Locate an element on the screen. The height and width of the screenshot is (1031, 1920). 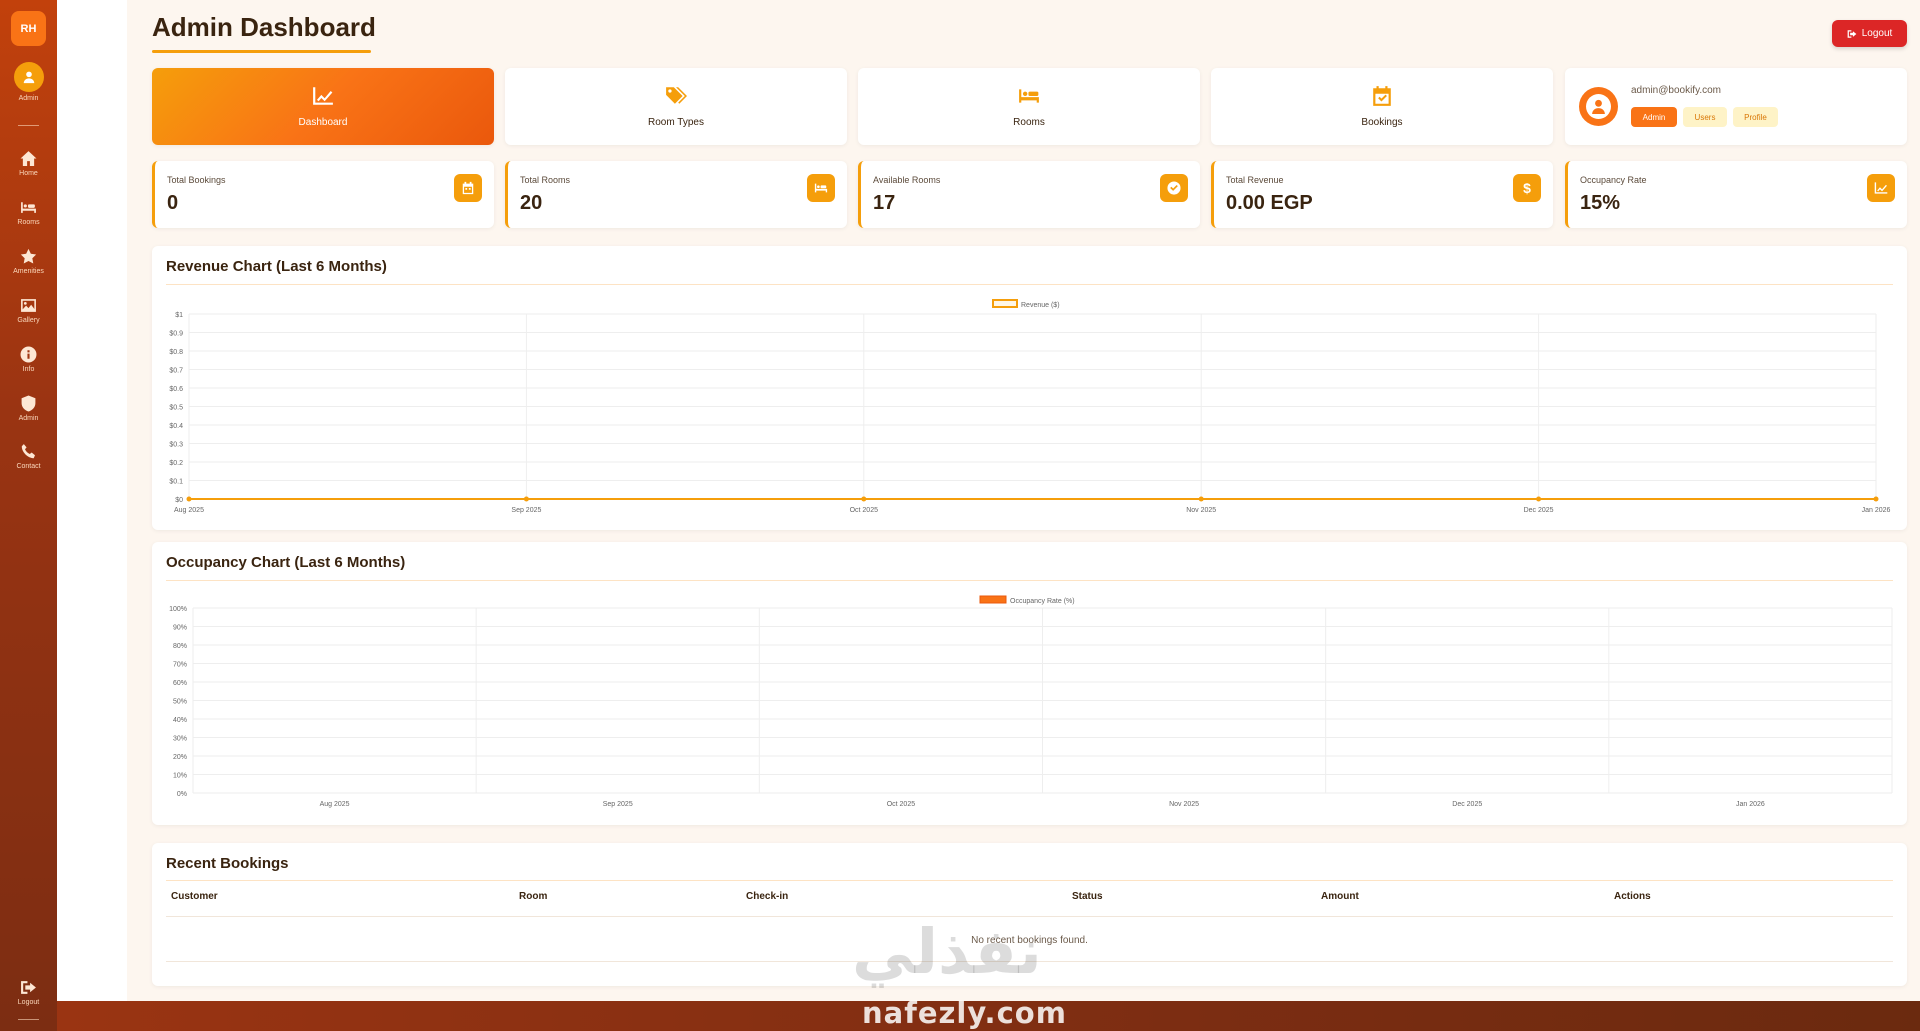
y-tick-label: $0.2 is located at coordinates (176, 463).